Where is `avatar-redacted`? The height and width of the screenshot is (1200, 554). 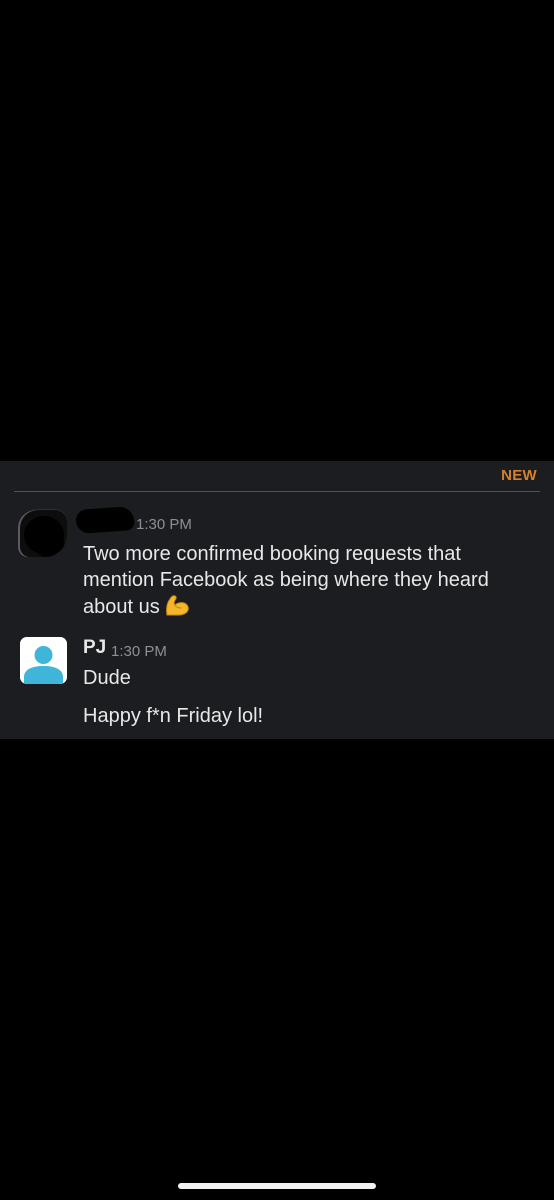 avatar-redacted is located at coordinates (43, 533).